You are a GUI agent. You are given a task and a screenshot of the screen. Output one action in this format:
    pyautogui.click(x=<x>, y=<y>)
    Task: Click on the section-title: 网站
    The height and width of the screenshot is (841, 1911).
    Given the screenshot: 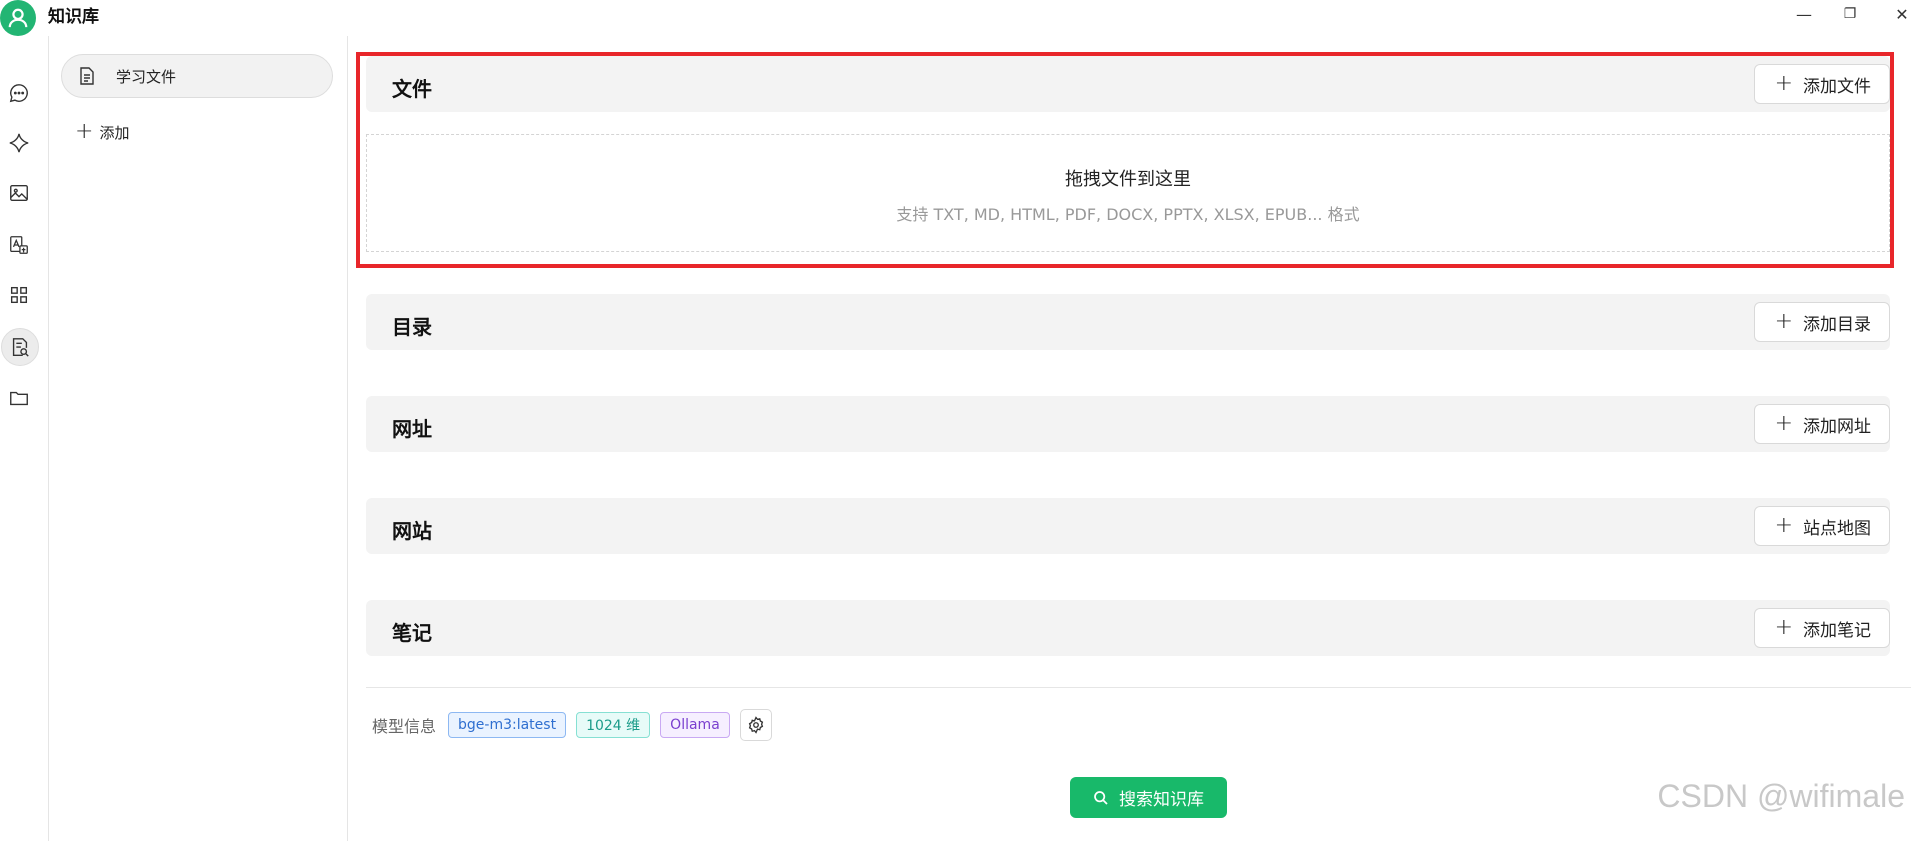 What is the action you would take?
    pyautogui.click(x=412, y=531)
    